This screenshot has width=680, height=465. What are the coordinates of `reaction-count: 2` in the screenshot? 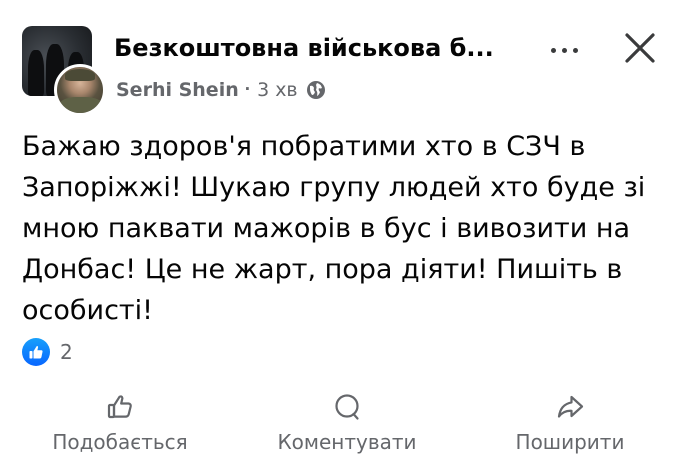 It's located at (66, 352).